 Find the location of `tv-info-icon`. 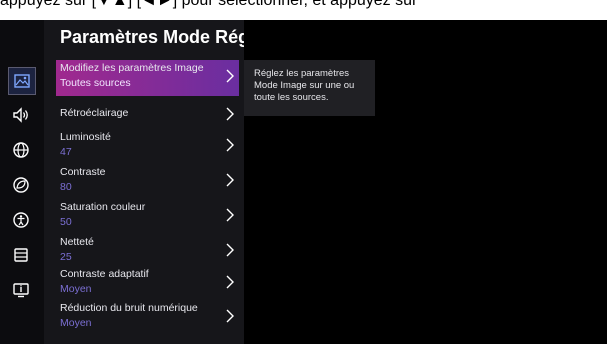

tv-info-icon is located at coordinates (21, 290).